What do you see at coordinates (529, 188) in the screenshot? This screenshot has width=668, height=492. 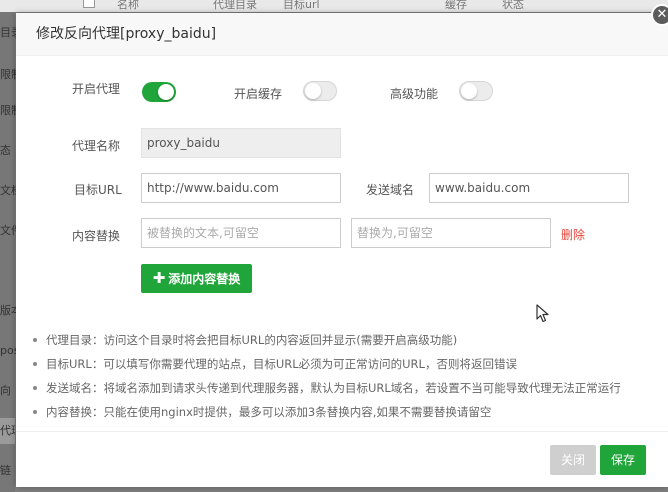 I see `send-domain-input` at bounding box center [529, 188].